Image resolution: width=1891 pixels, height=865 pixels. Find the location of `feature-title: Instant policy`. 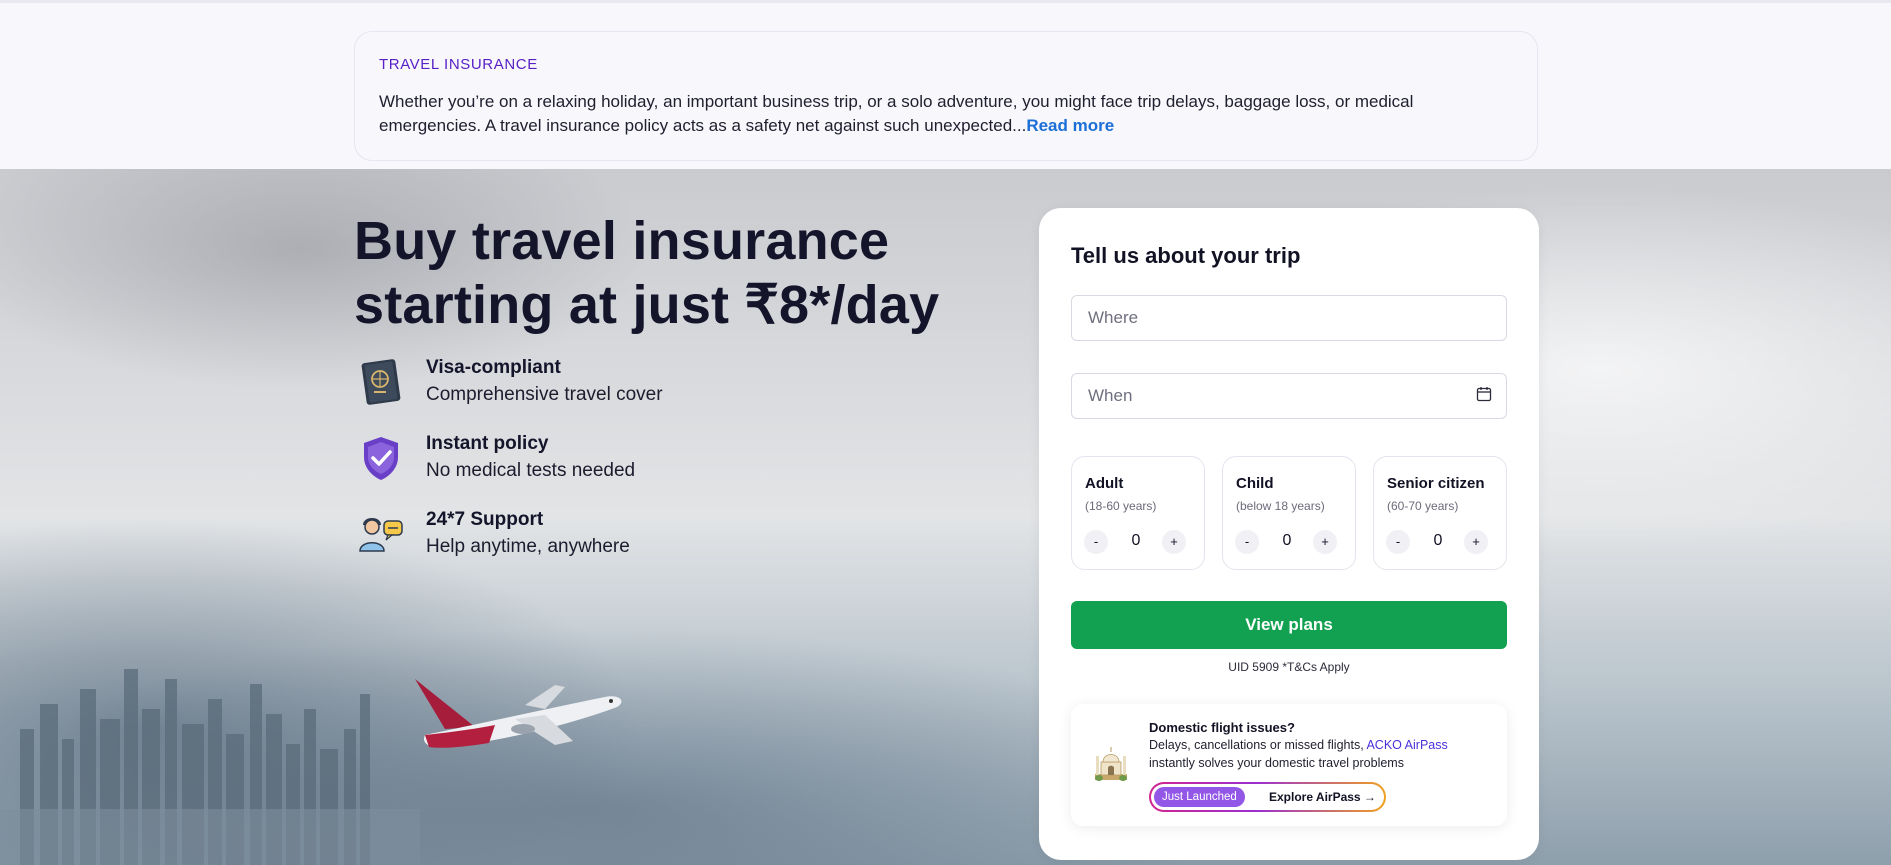

feature-title: Instant policy is located at coordinates (487, 443).